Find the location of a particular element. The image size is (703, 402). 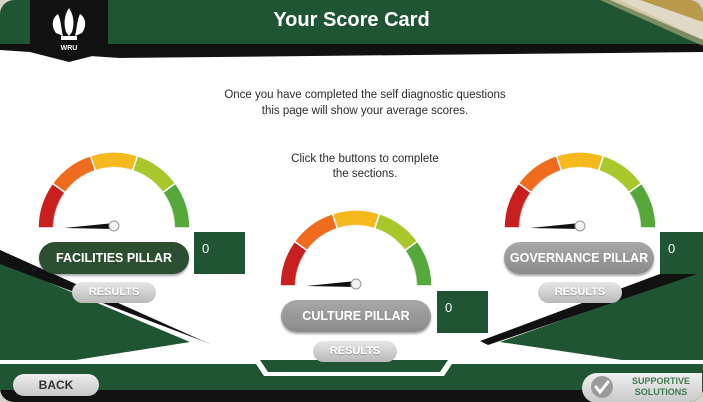

governance-gauge is located at coordinates (580, 191).